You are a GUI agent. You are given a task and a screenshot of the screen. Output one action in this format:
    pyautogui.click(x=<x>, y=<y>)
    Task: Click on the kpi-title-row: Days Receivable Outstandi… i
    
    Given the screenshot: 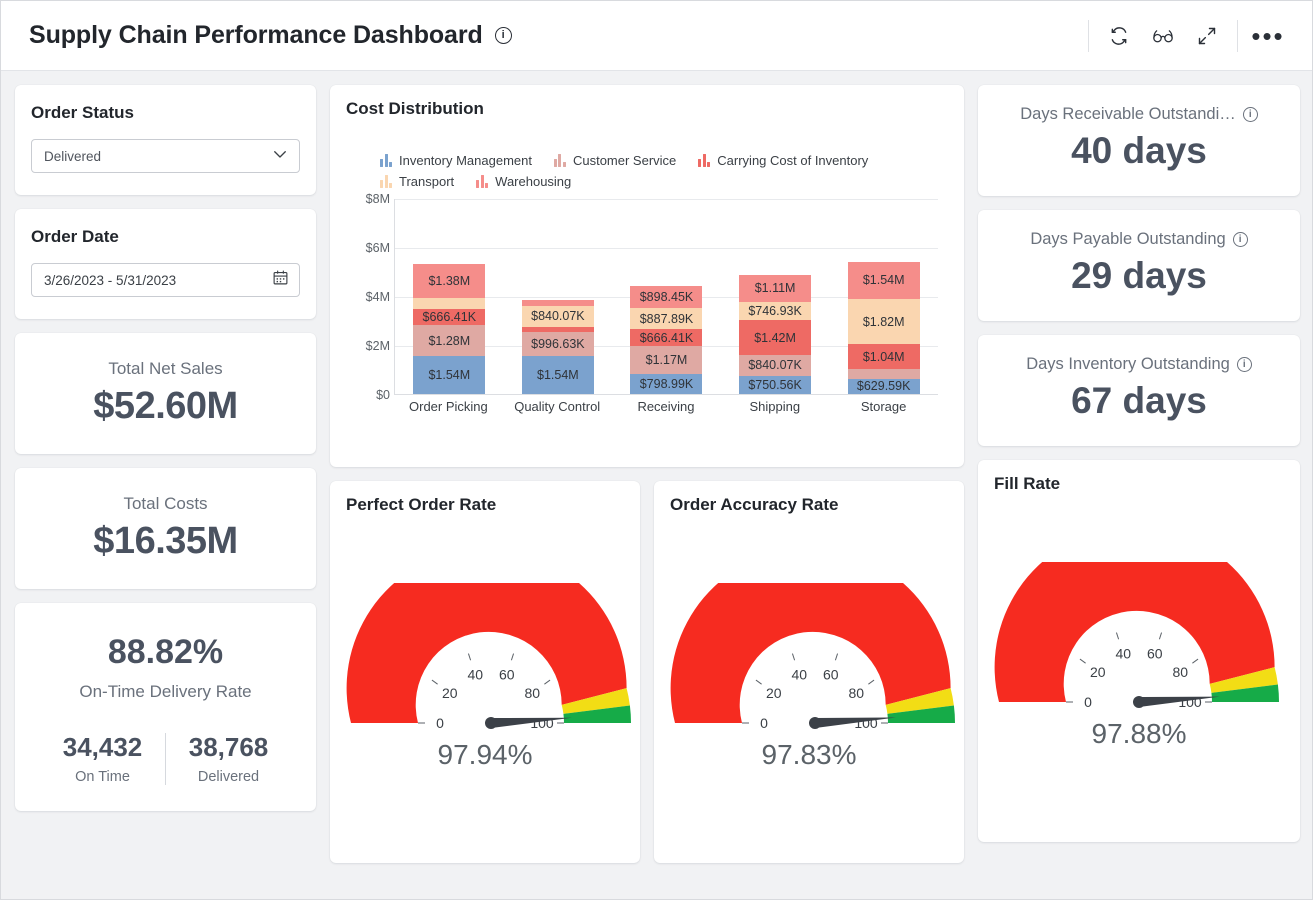 What is the action you would take?
    pyautogui.click(x=1139, y=114)
    